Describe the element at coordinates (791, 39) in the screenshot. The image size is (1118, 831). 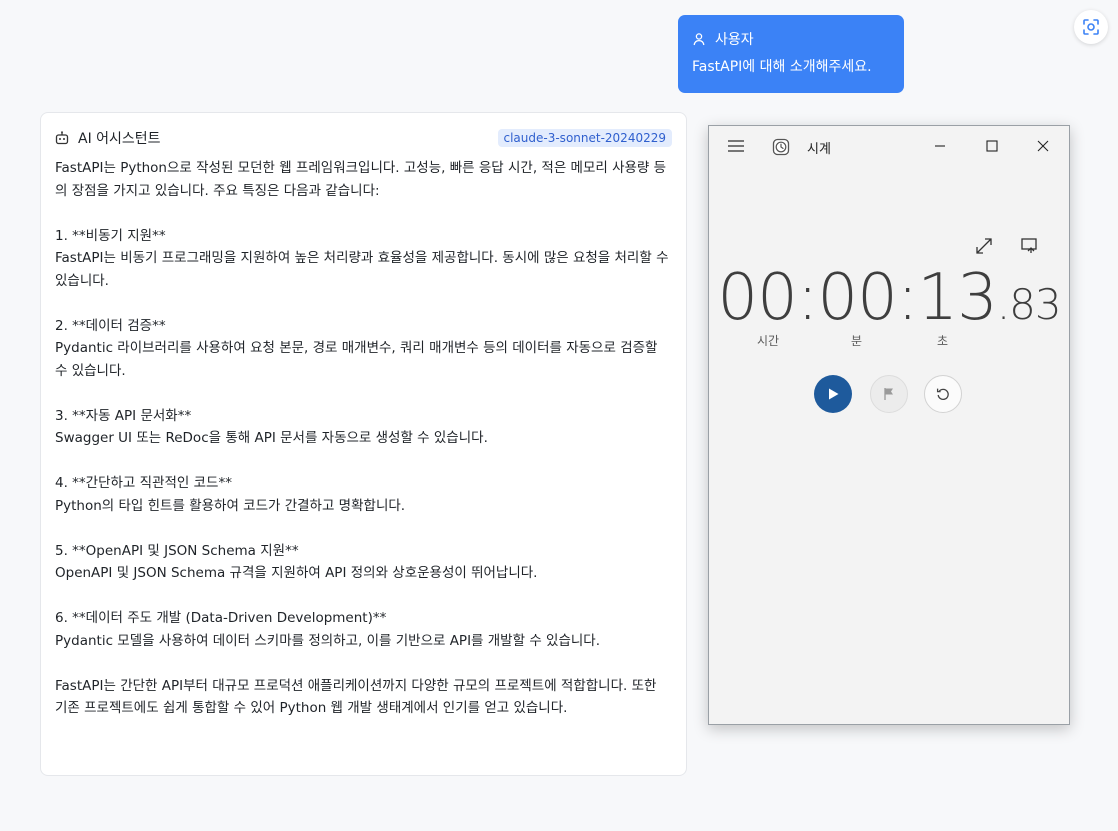
I see `user-message-header: 사용자` at that location.